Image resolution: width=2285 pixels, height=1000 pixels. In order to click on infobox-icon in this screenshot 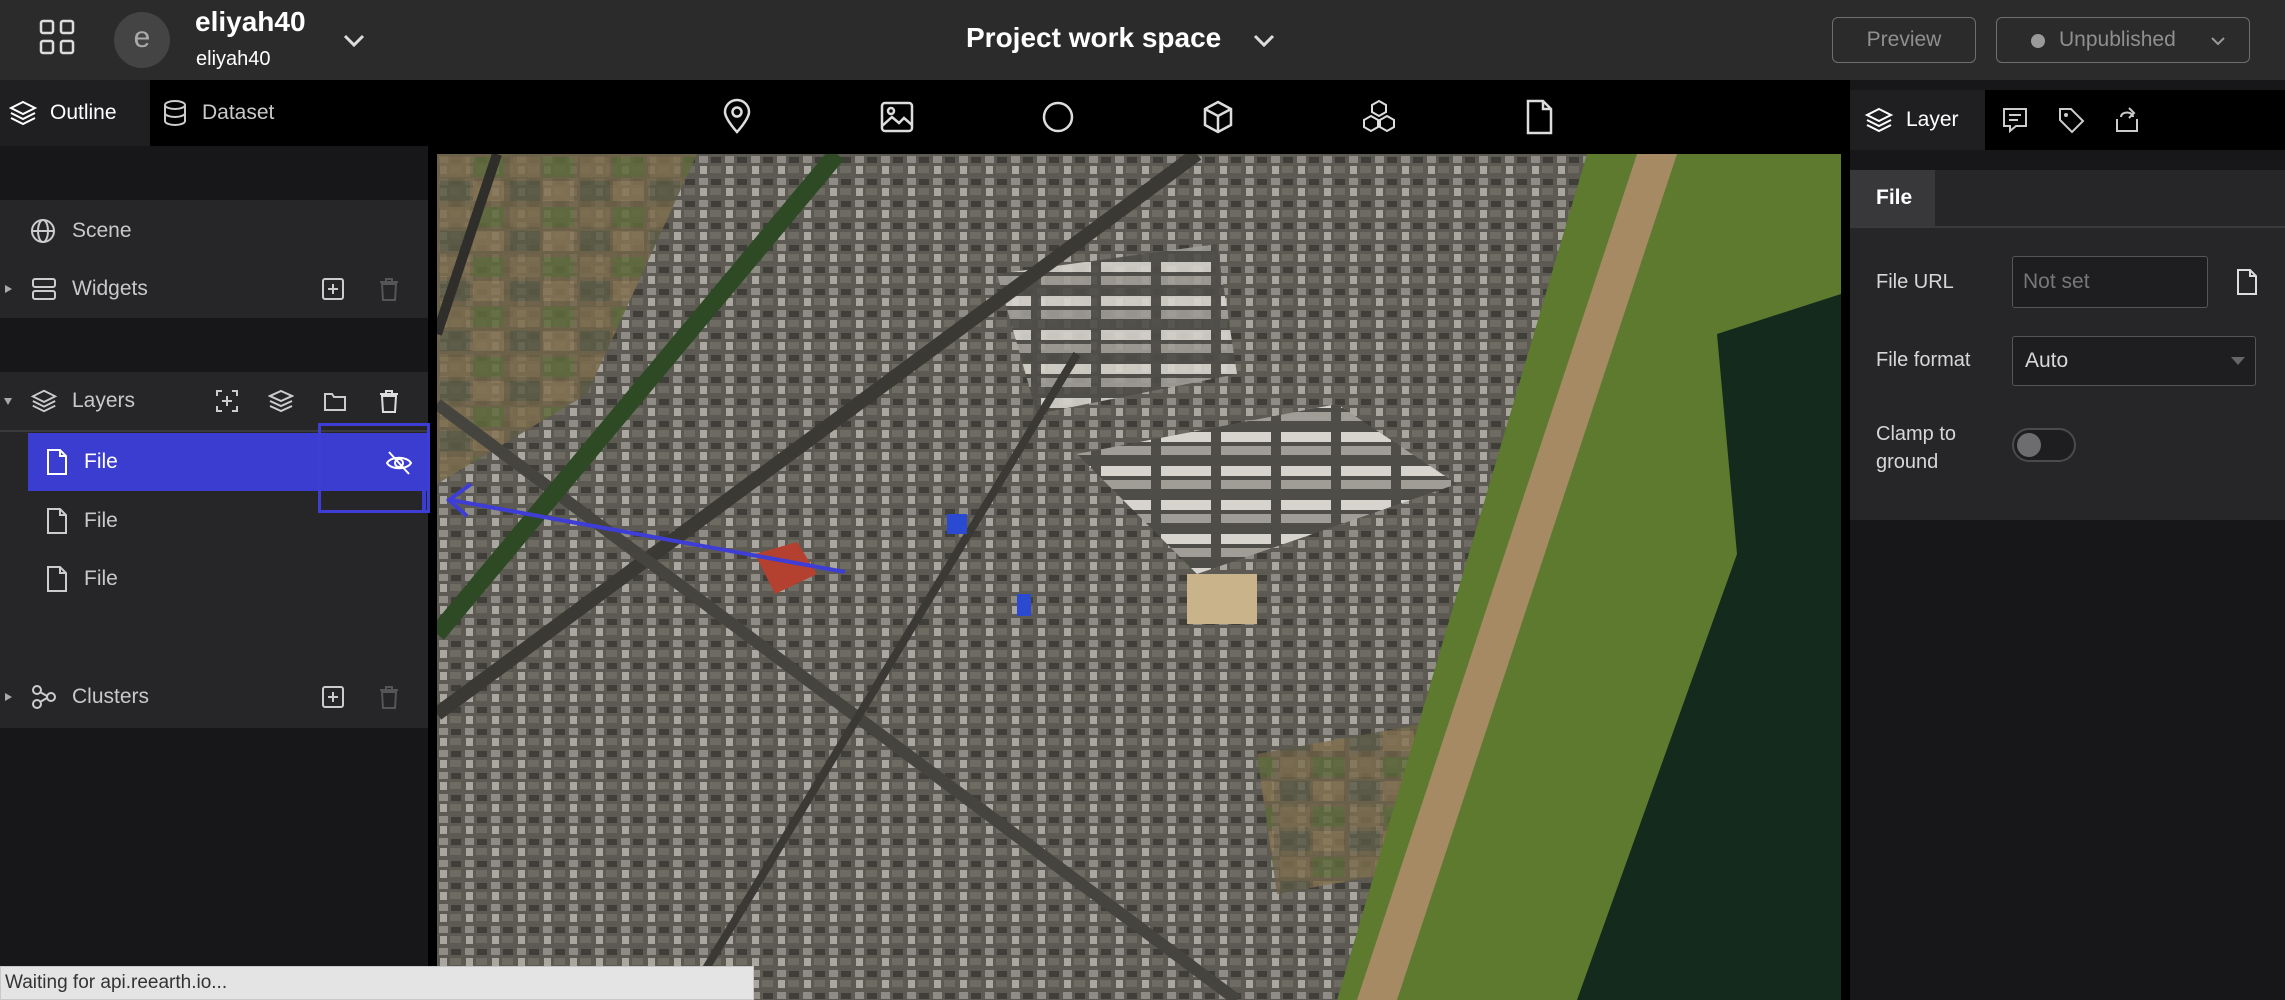, I will do `click(2015, 120)`.